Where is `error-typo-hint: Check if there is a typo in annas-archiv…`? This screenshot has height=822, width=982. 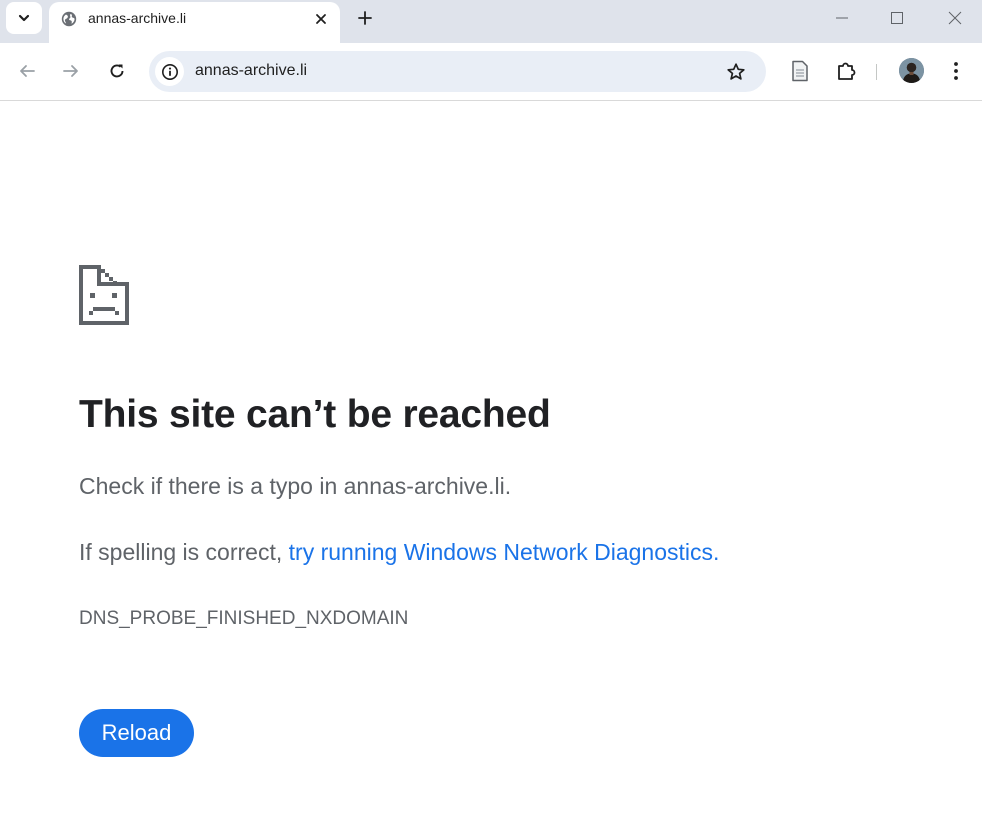
error-typo-hint: Check if there is a typo in annas-archiv… is located at coordinates (295, 486).